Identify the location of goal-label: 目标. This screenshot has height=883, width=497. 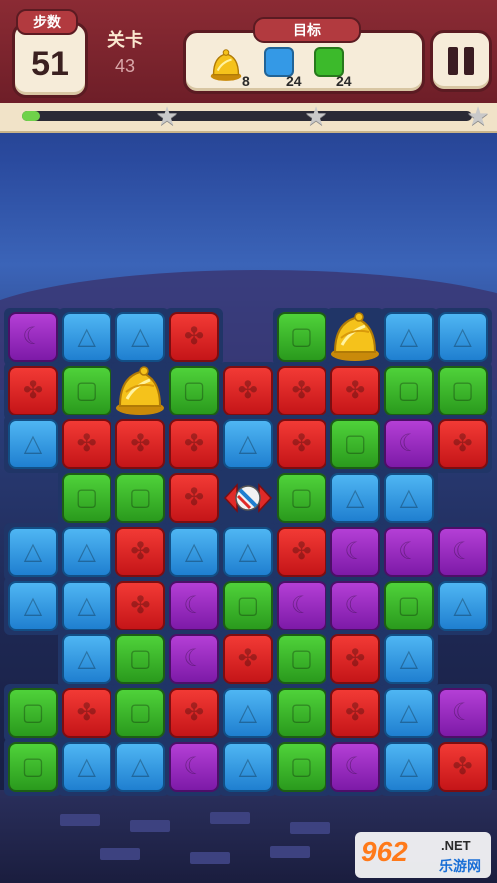
(307, 30).